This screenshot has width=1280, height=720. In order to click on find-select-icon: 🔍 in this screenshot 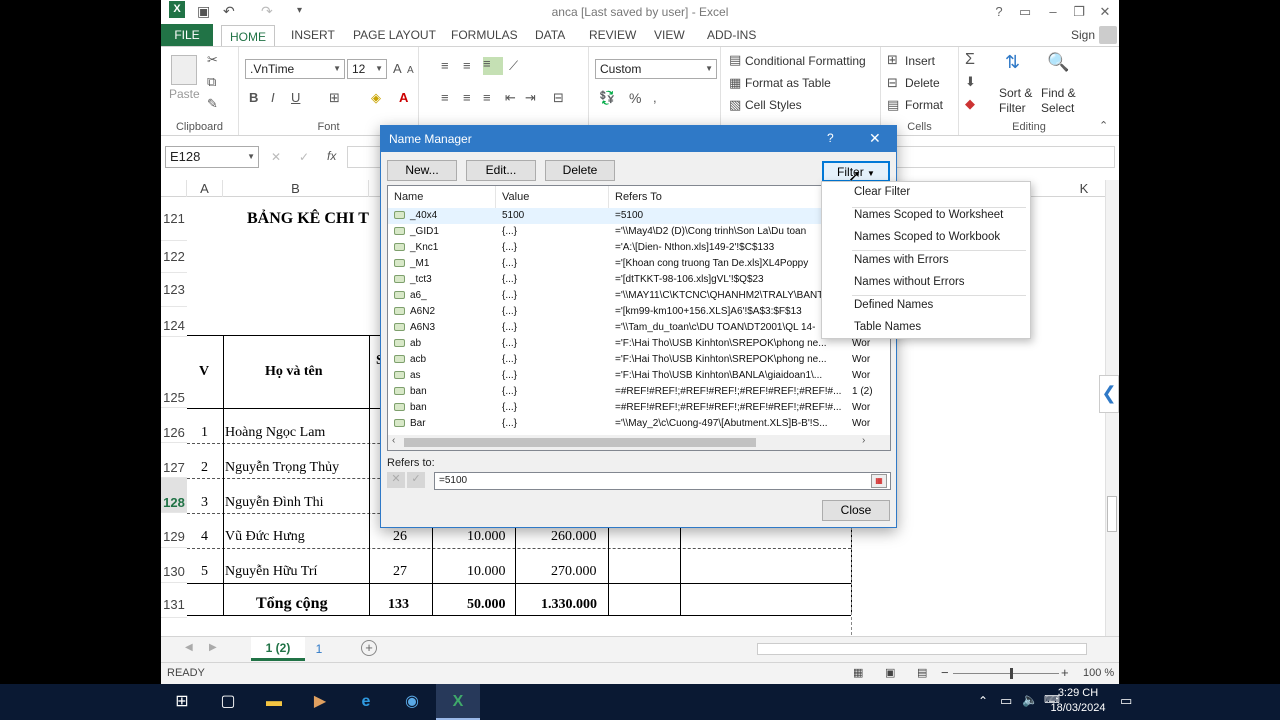, I will do `click(1058, 62)`.